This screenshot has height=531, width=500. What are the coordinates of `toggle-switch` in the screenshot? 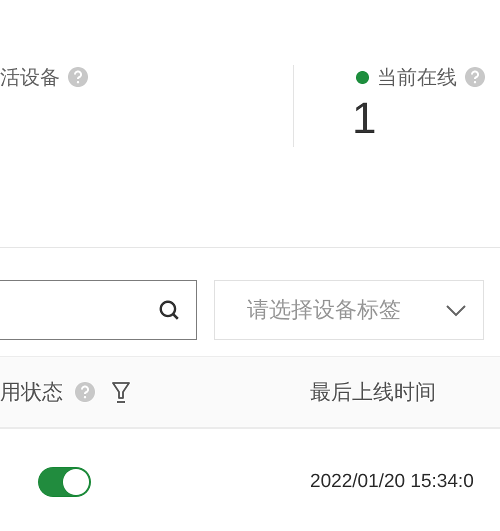 It's located at (64, 481).